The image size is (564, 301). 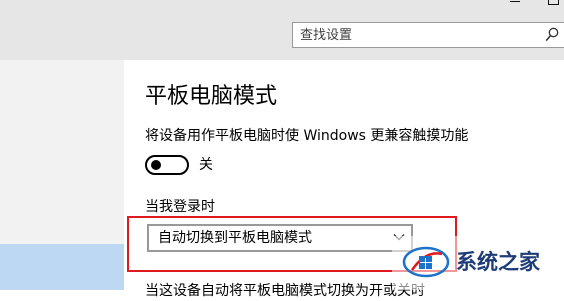 I want to click on search-box, so click(x=428, y=35).